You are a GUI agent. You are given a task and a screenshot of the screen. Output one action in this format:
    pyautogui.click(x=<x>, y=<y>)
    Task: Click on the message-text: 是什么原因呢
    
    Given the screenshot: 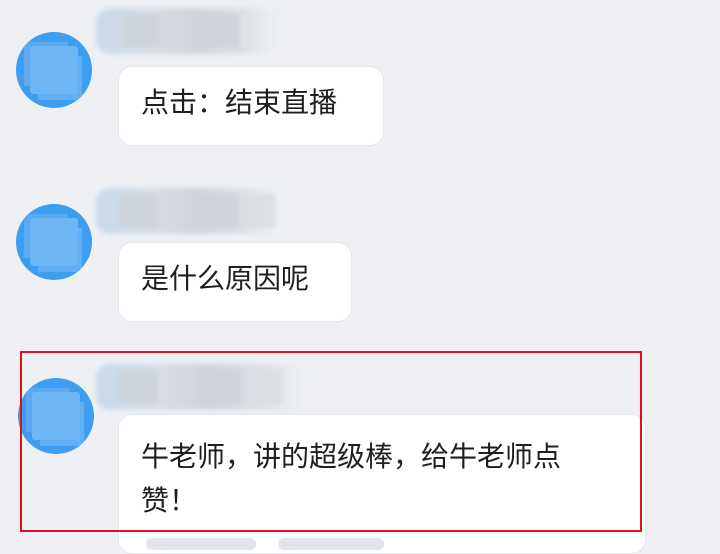 What is the action you would take?
    pyautogui.click(x=225, y=278)
    